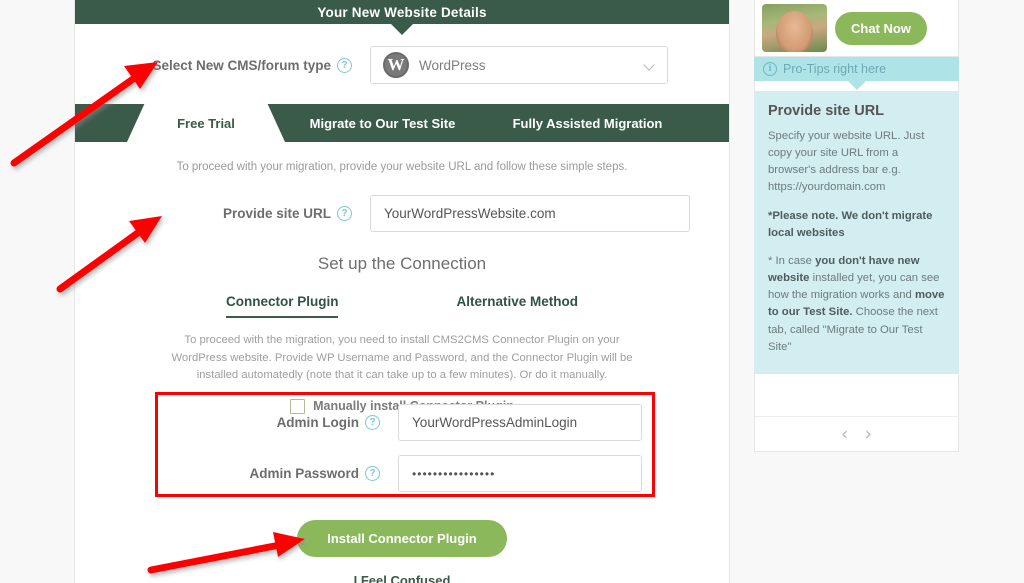  I want to click on admin-login-input: YourWordPressAdminLogin, so click(520, 422).